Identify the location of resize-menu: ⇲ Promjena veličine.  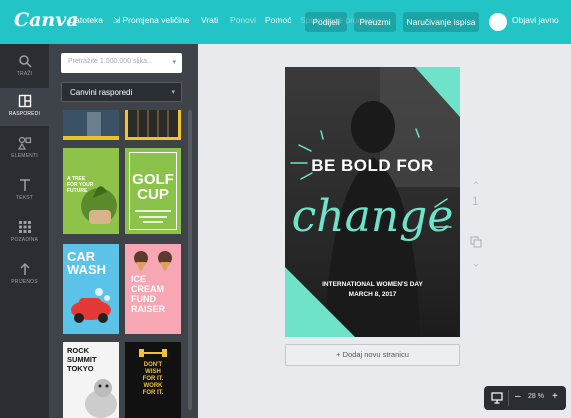
(151, 20).